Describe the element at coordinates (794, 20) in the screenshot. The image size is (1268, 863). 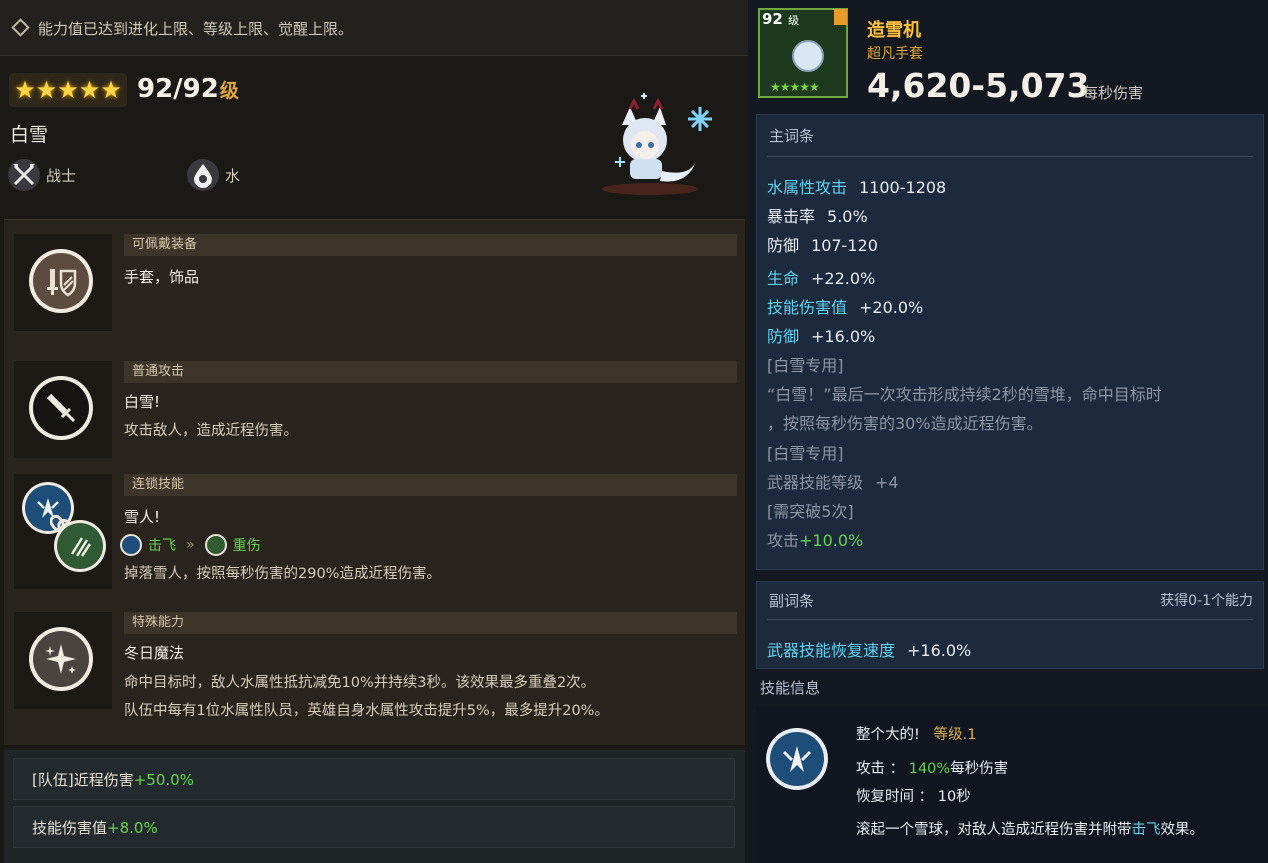
I see `item-level-unit: 级` at that location.